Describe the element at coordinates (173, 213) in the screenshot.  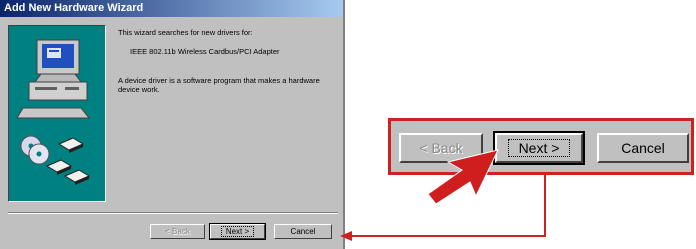
I see `button-separator` at that location.